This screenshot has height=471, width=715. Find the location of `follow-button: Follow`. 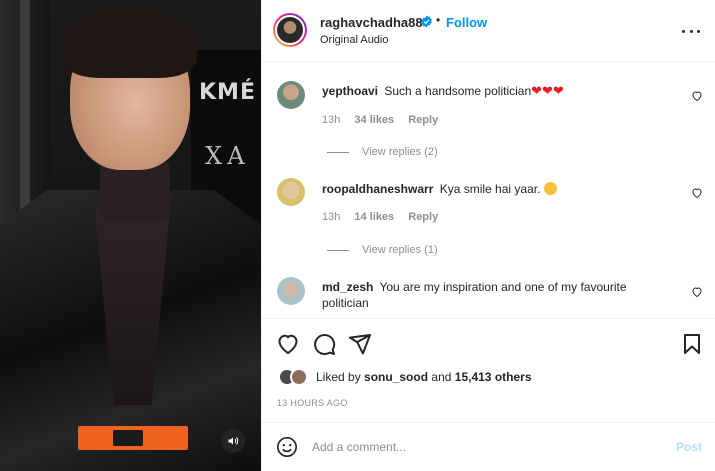

follow-button: Follow is located at coordinates (466, 22).